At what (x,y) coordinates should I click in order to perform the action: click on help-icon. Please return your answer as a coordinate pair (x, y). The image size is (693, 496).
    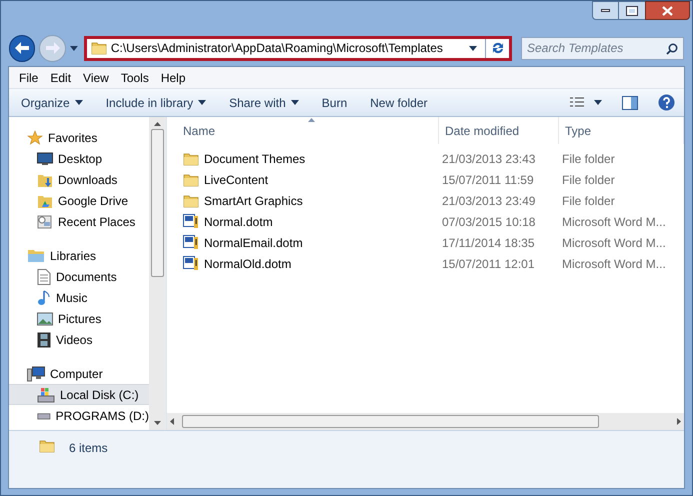
    Looking at the image, I should click on (666, 102).